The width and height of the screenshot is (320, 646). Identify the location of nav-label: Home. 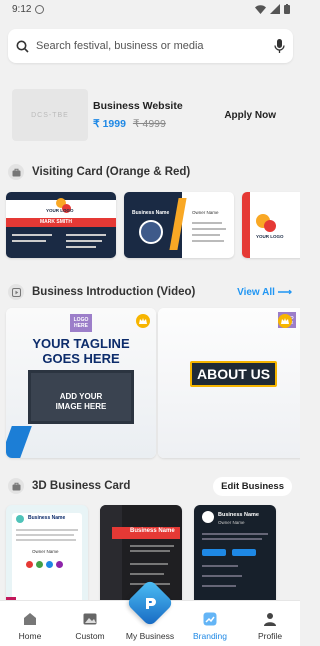
(30, 636).